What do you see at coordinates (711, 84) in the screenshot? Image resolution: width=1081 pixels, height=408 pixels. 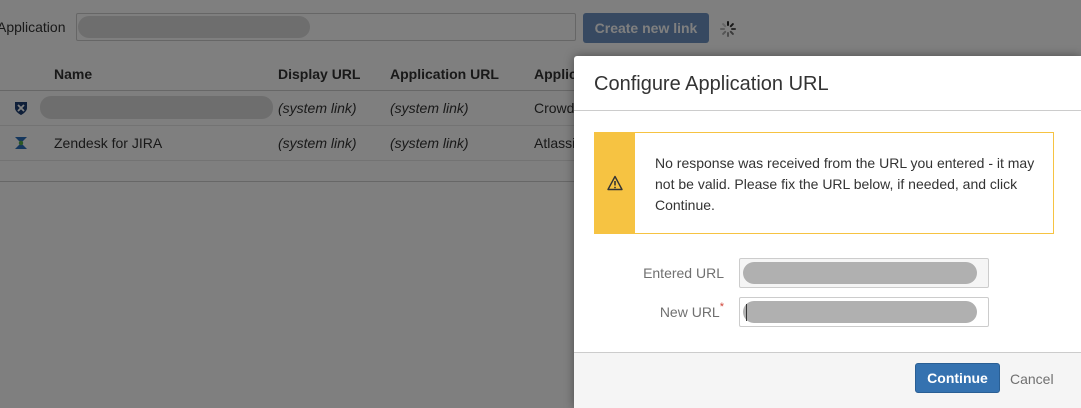 I see `dialog-title: Configure Application URL` at bounding box center [711, 84].